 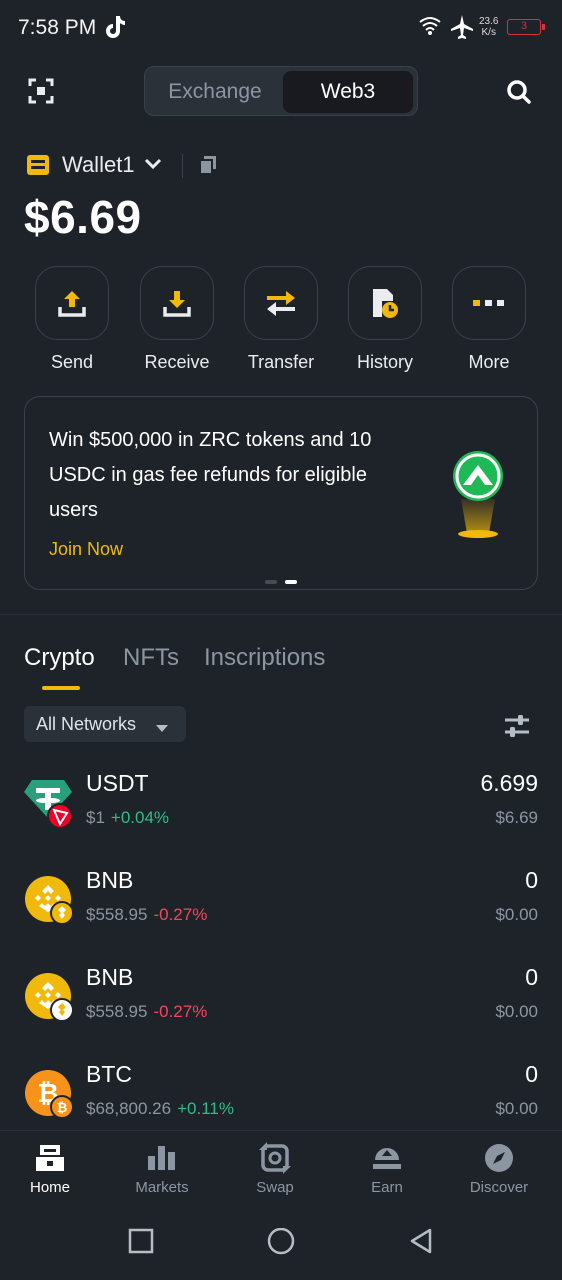 I want to click on carousel-dot-active, so click(x=291, y=582).